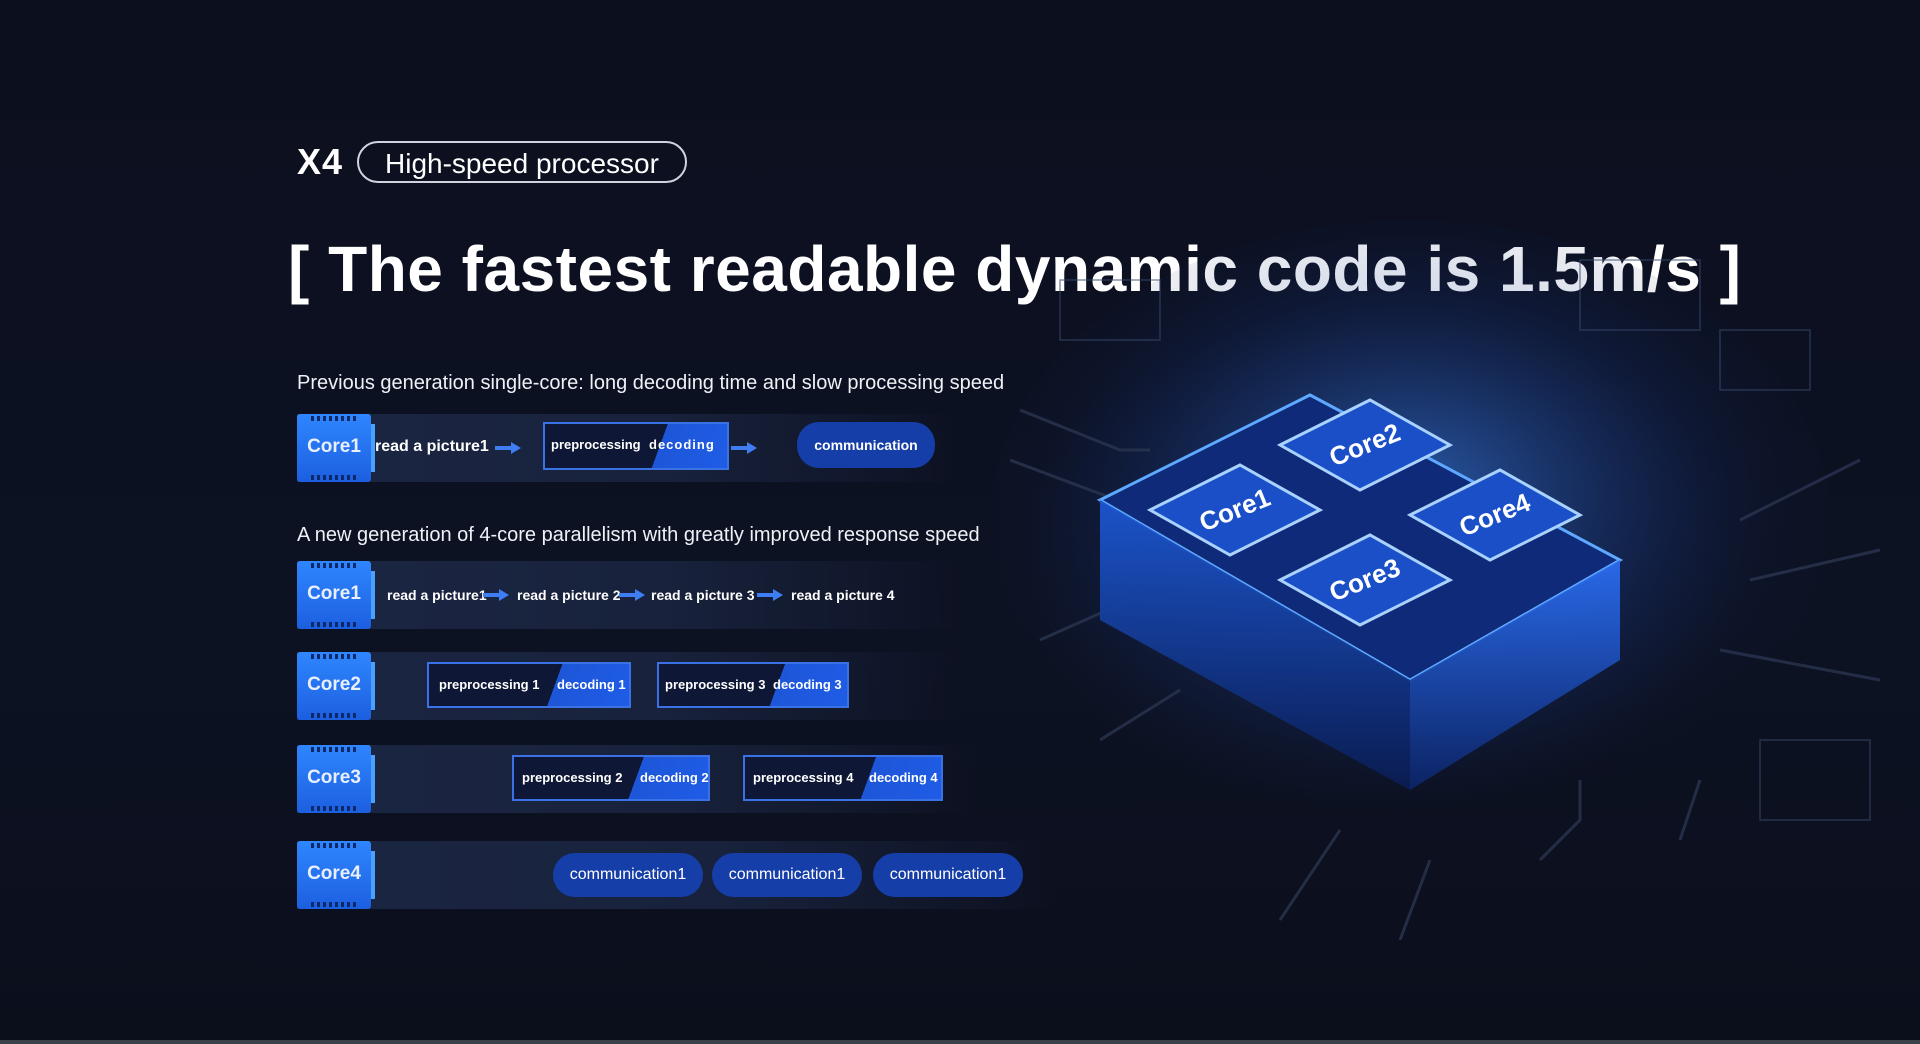 Image resolution: width=1920 pixels, height=1044 pixels. I want to click on core-chip-icon: Core2, so click(336, 686).